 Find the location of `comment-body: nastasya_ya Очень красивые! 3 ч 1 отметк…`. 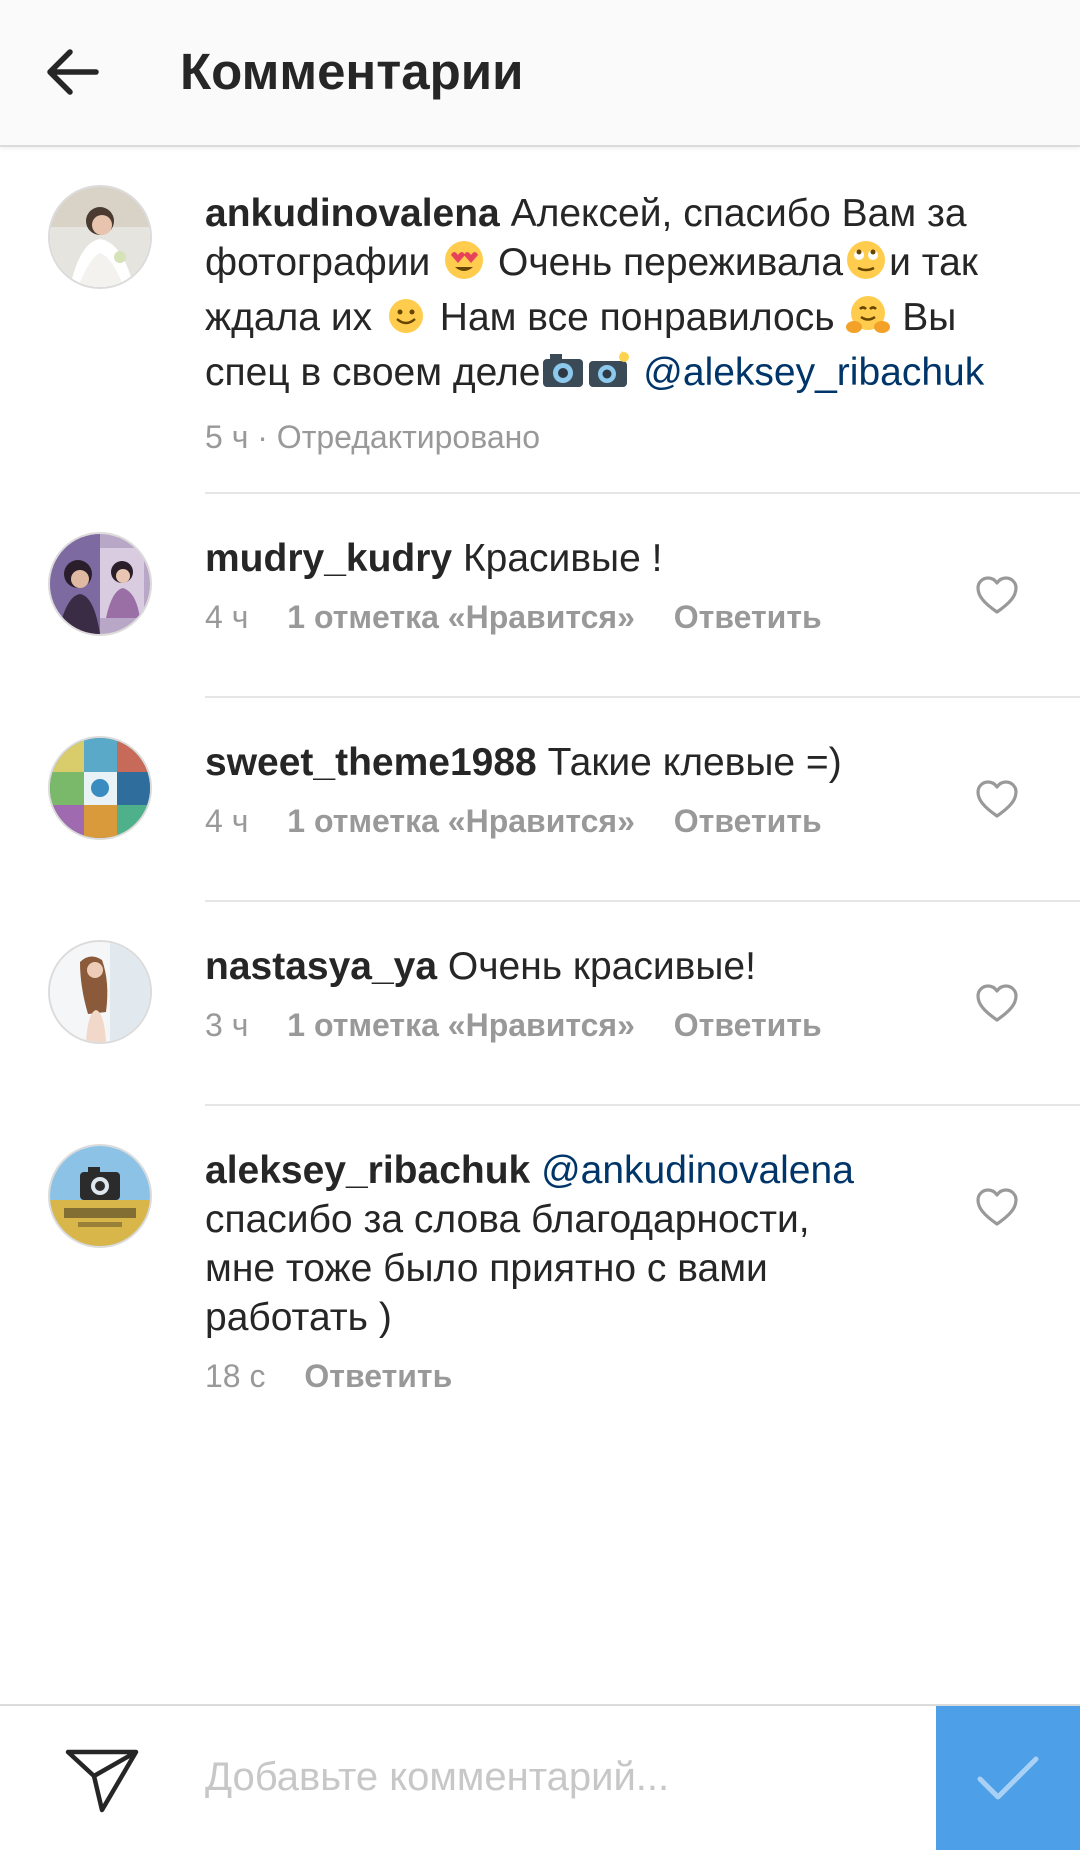

comment-body: nastasya_ya Очень красивые! 3 ч 1 отметк… is located at coordinates (642, 993).